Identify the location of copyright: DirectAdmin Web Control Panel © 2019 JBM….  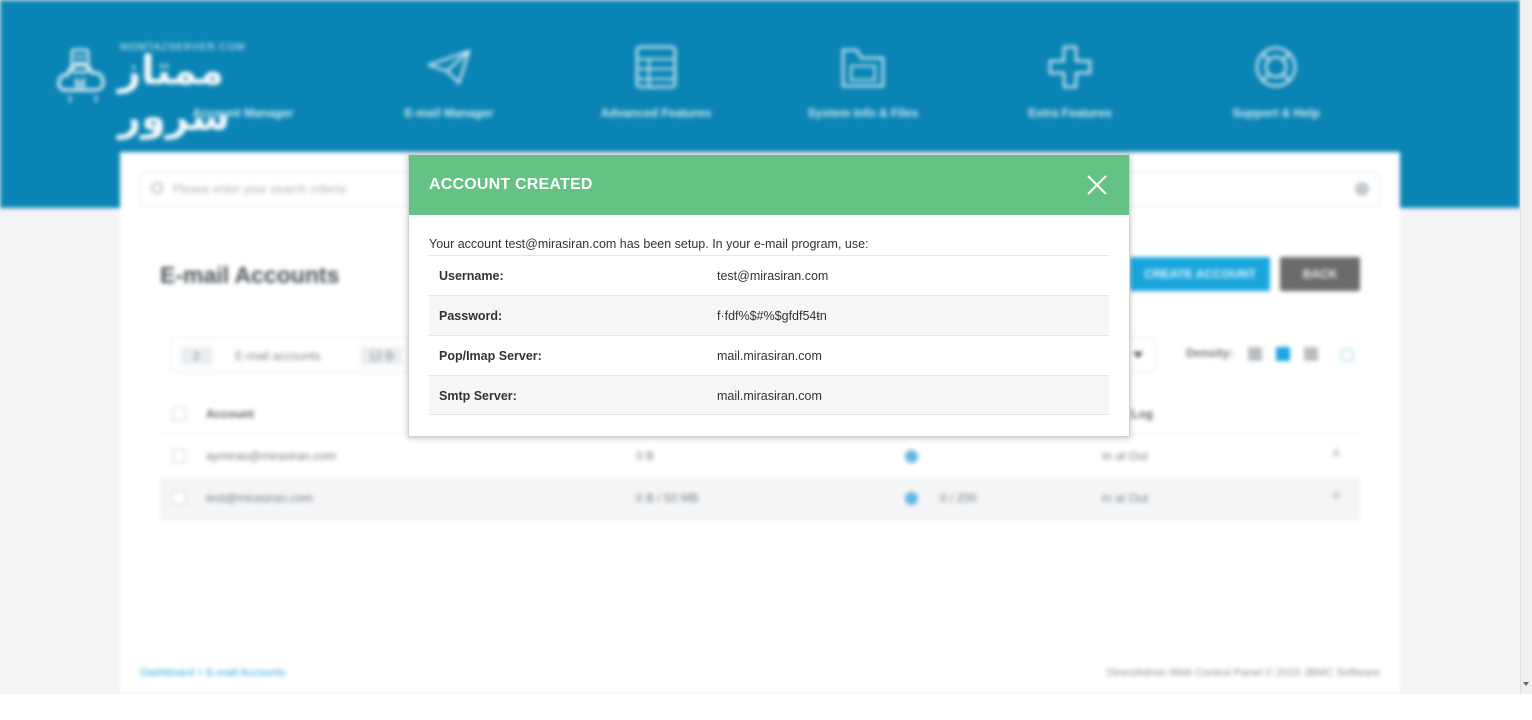
(1243, 673).